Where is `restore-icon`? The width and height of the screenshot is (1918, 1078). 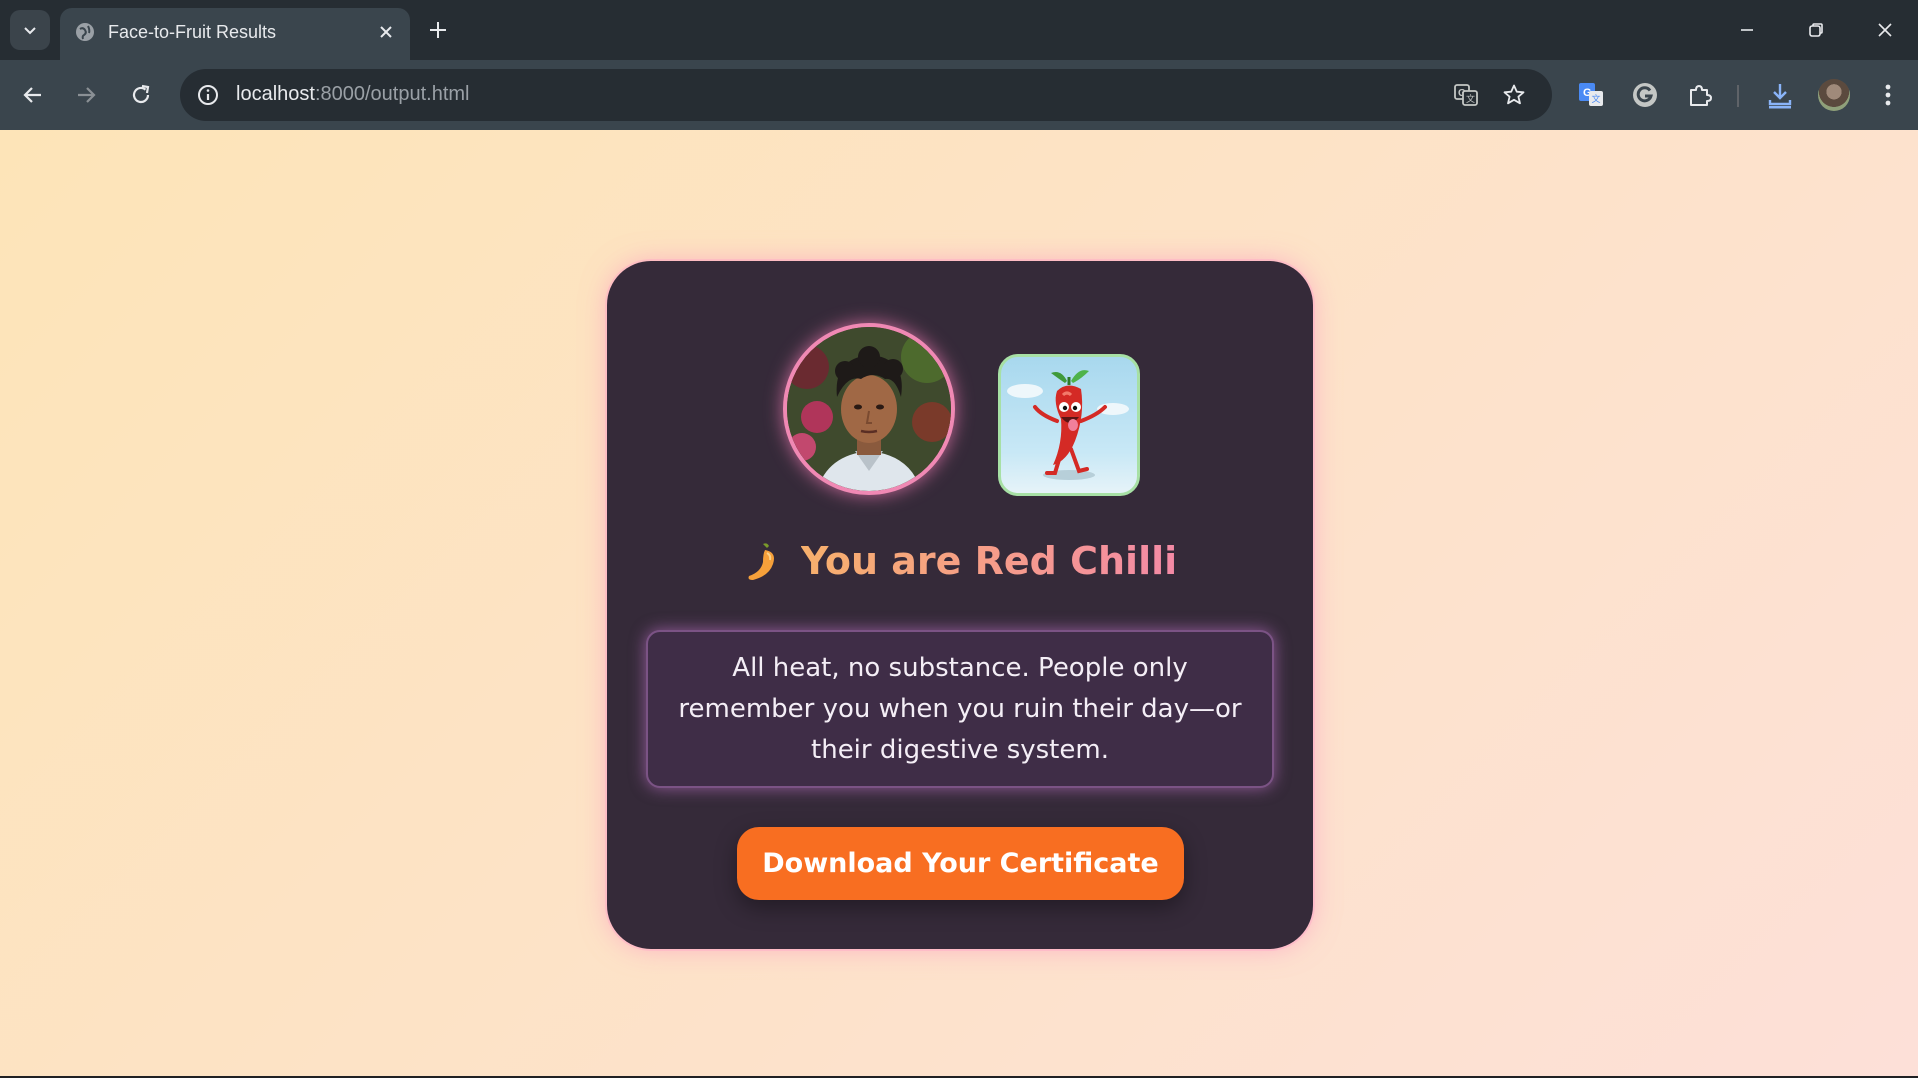
restore-icon is located at coordinates (1816, 30).